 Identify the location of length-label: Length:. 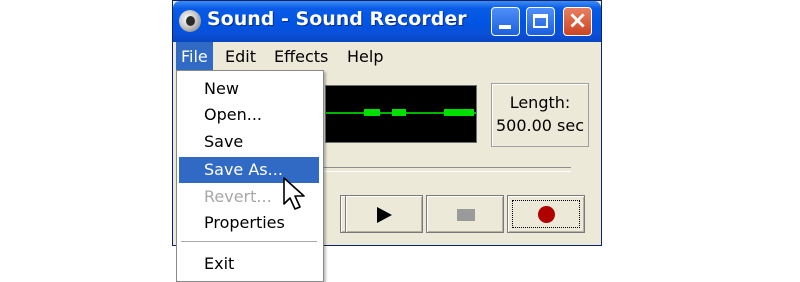
(540, 102).